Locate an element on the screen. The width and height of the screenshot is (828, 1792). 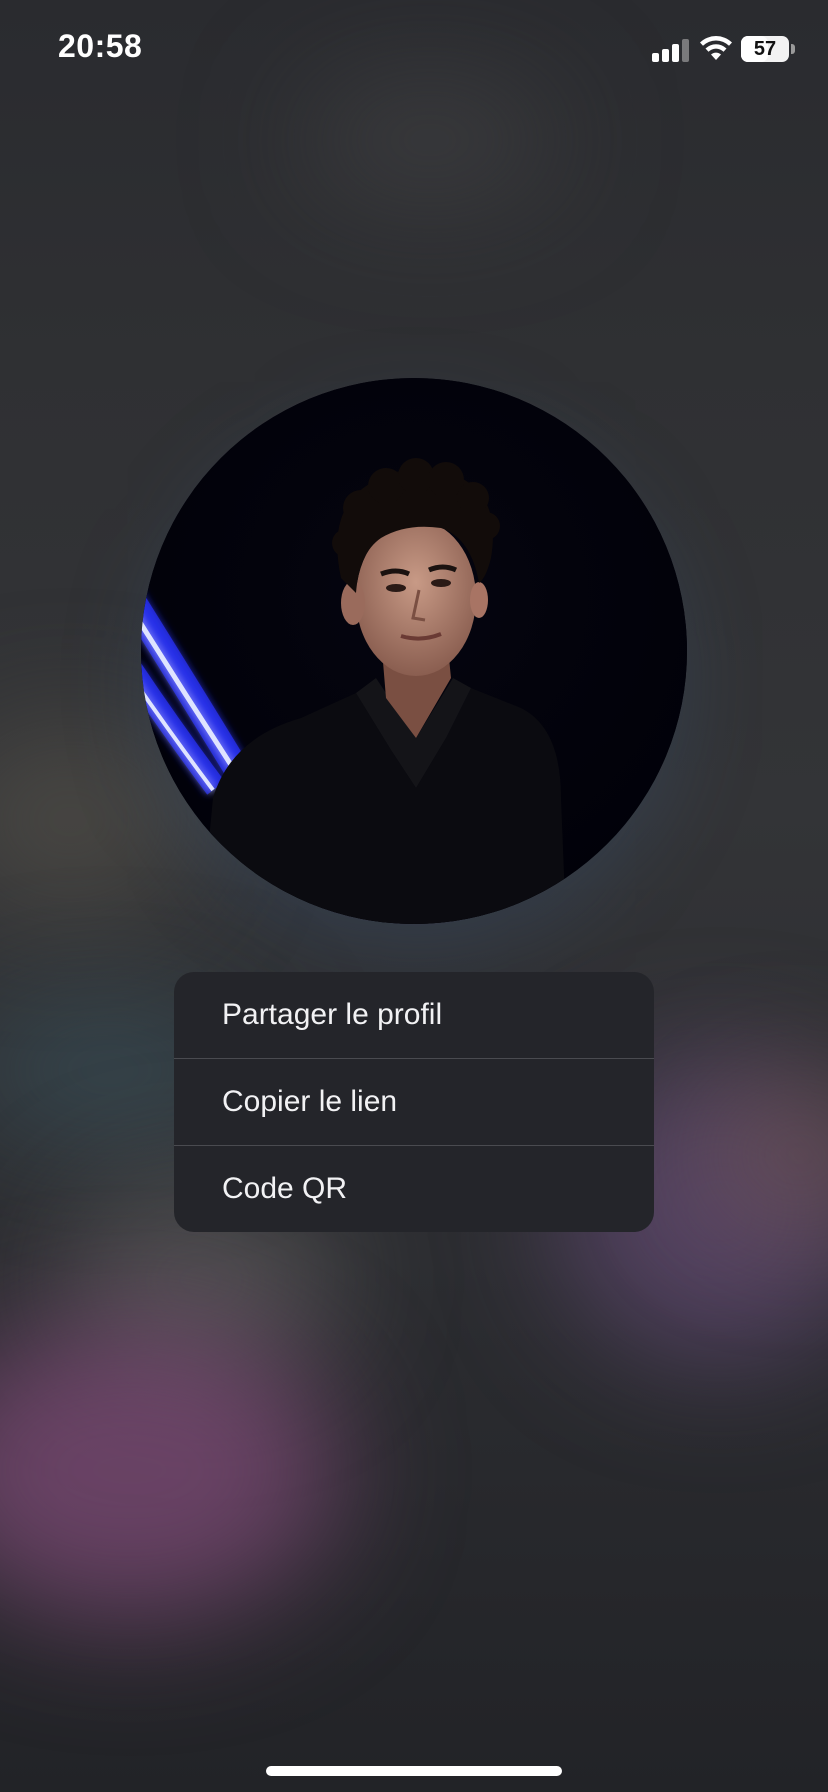
home-indicator is located at coordinates (414, 1771).